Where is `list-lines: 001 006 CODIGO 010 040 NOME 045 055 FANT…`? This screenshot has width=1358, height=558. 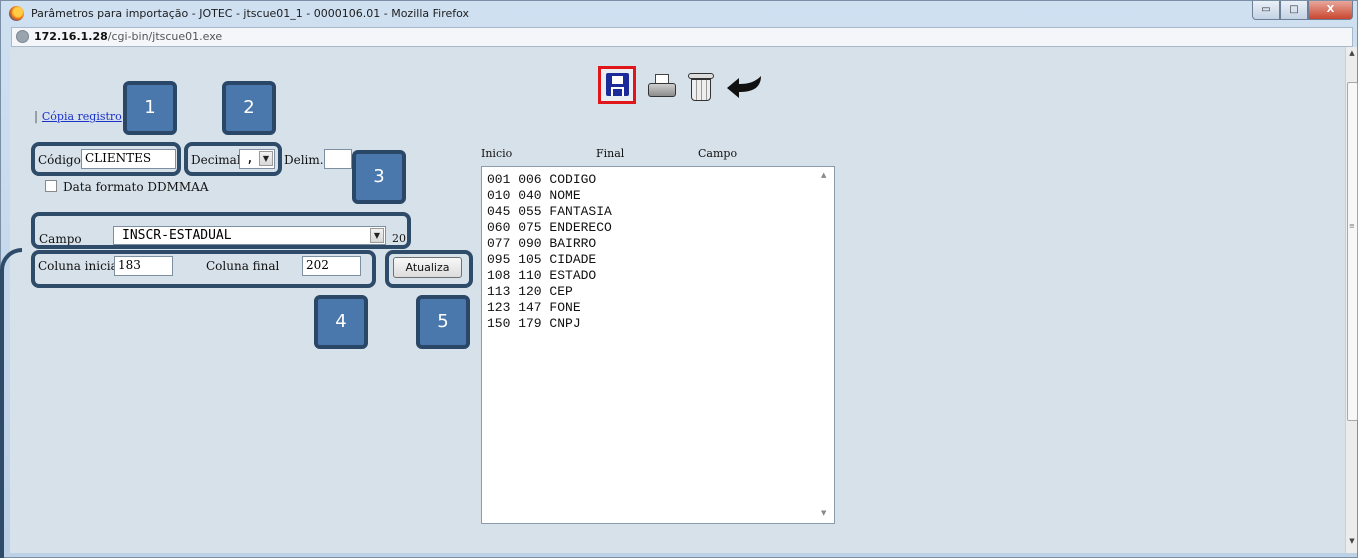 list-lines: 001 006 CODIGO 010 040 NOME 045 055 FANT… is located at coordinates (549, 252).